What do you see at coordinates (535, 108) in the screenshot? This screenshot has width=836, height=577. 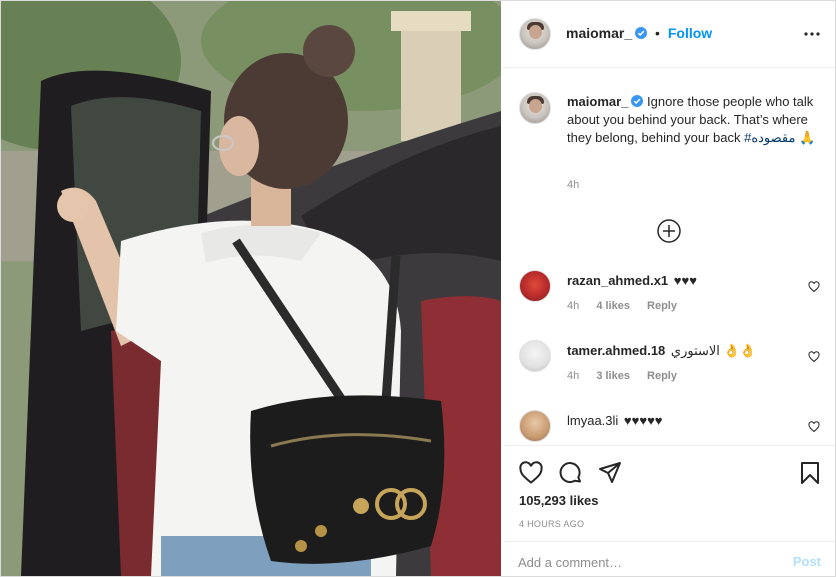 I see `caption-author-avatar` at bounding box center [535, 108].